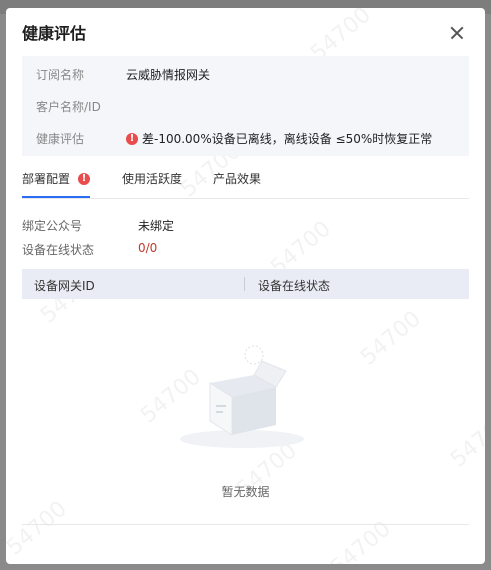 Image resolution: width=491 pixels, height=570 pixels. What do you see at coordinates (46, 179) in the screenshot?
I see `tab-label: 部署配置` at bounding box center [46, 179].